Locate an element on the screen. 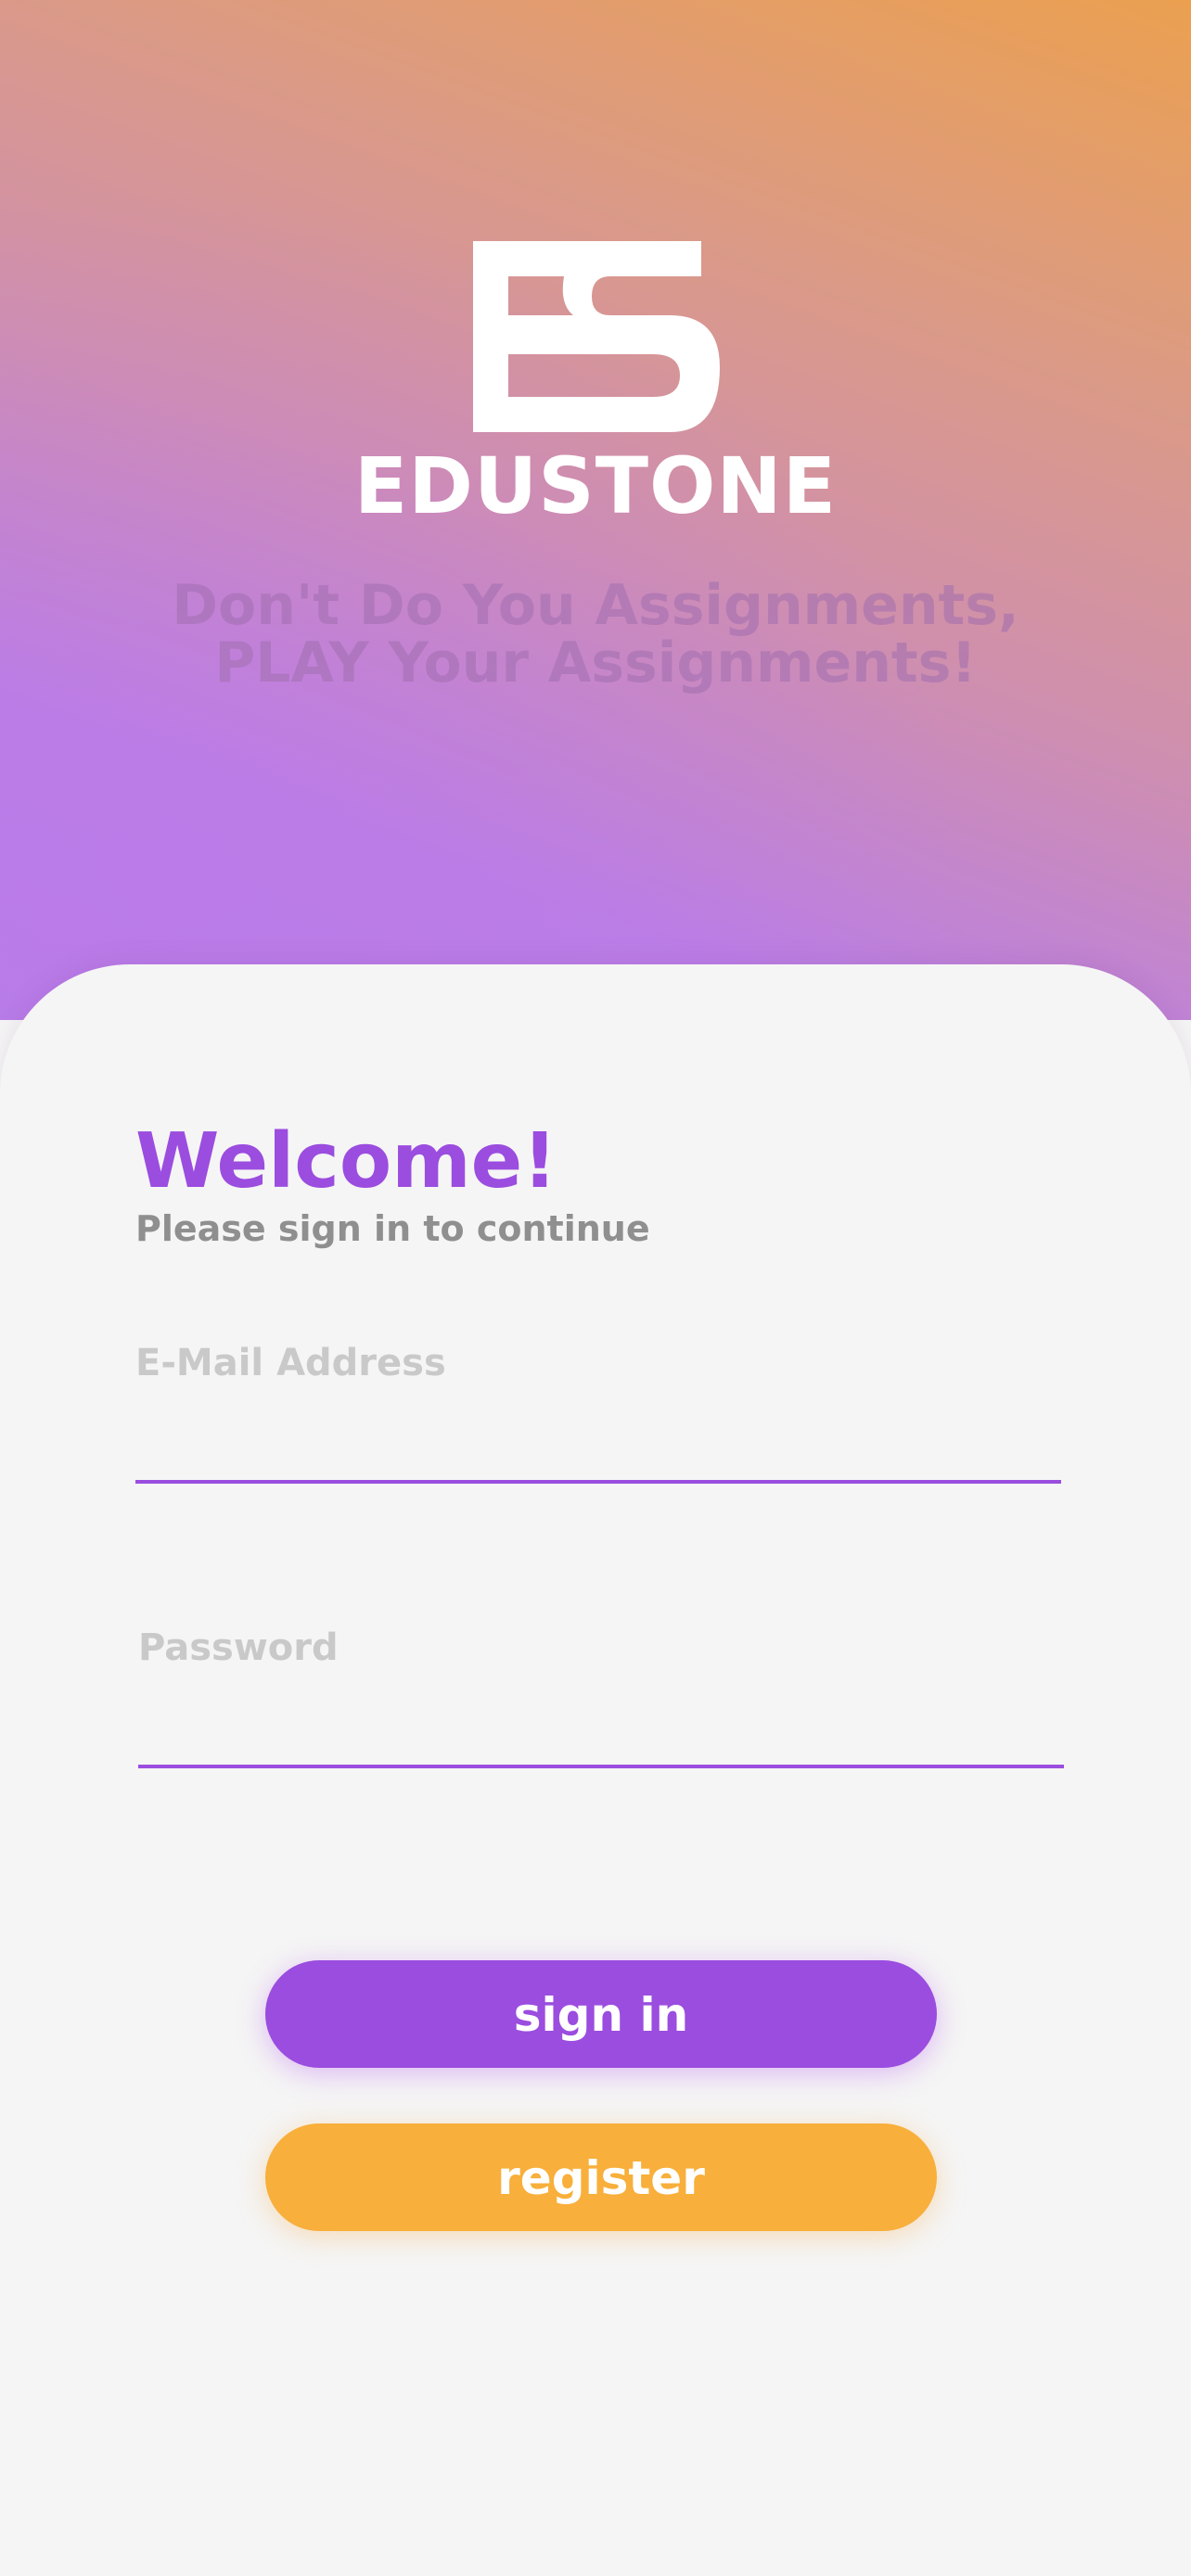  tagline-line-1: Don't Do You Assignments, is located at coordinates (595, 605).